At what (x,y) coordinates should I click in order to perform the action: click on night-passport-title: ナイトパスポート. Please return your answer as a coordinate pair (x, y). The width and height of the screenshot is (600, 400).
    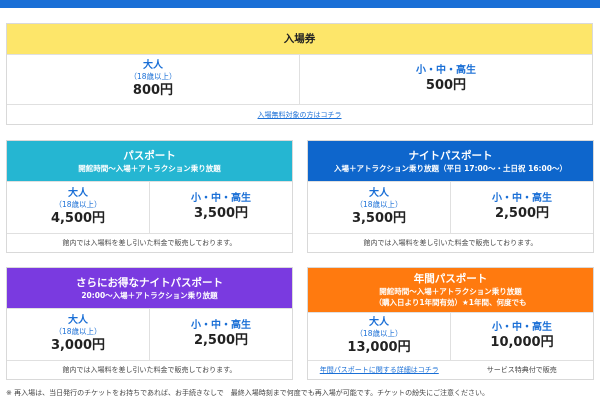
    Looking at the image, I should click on (450, 155).